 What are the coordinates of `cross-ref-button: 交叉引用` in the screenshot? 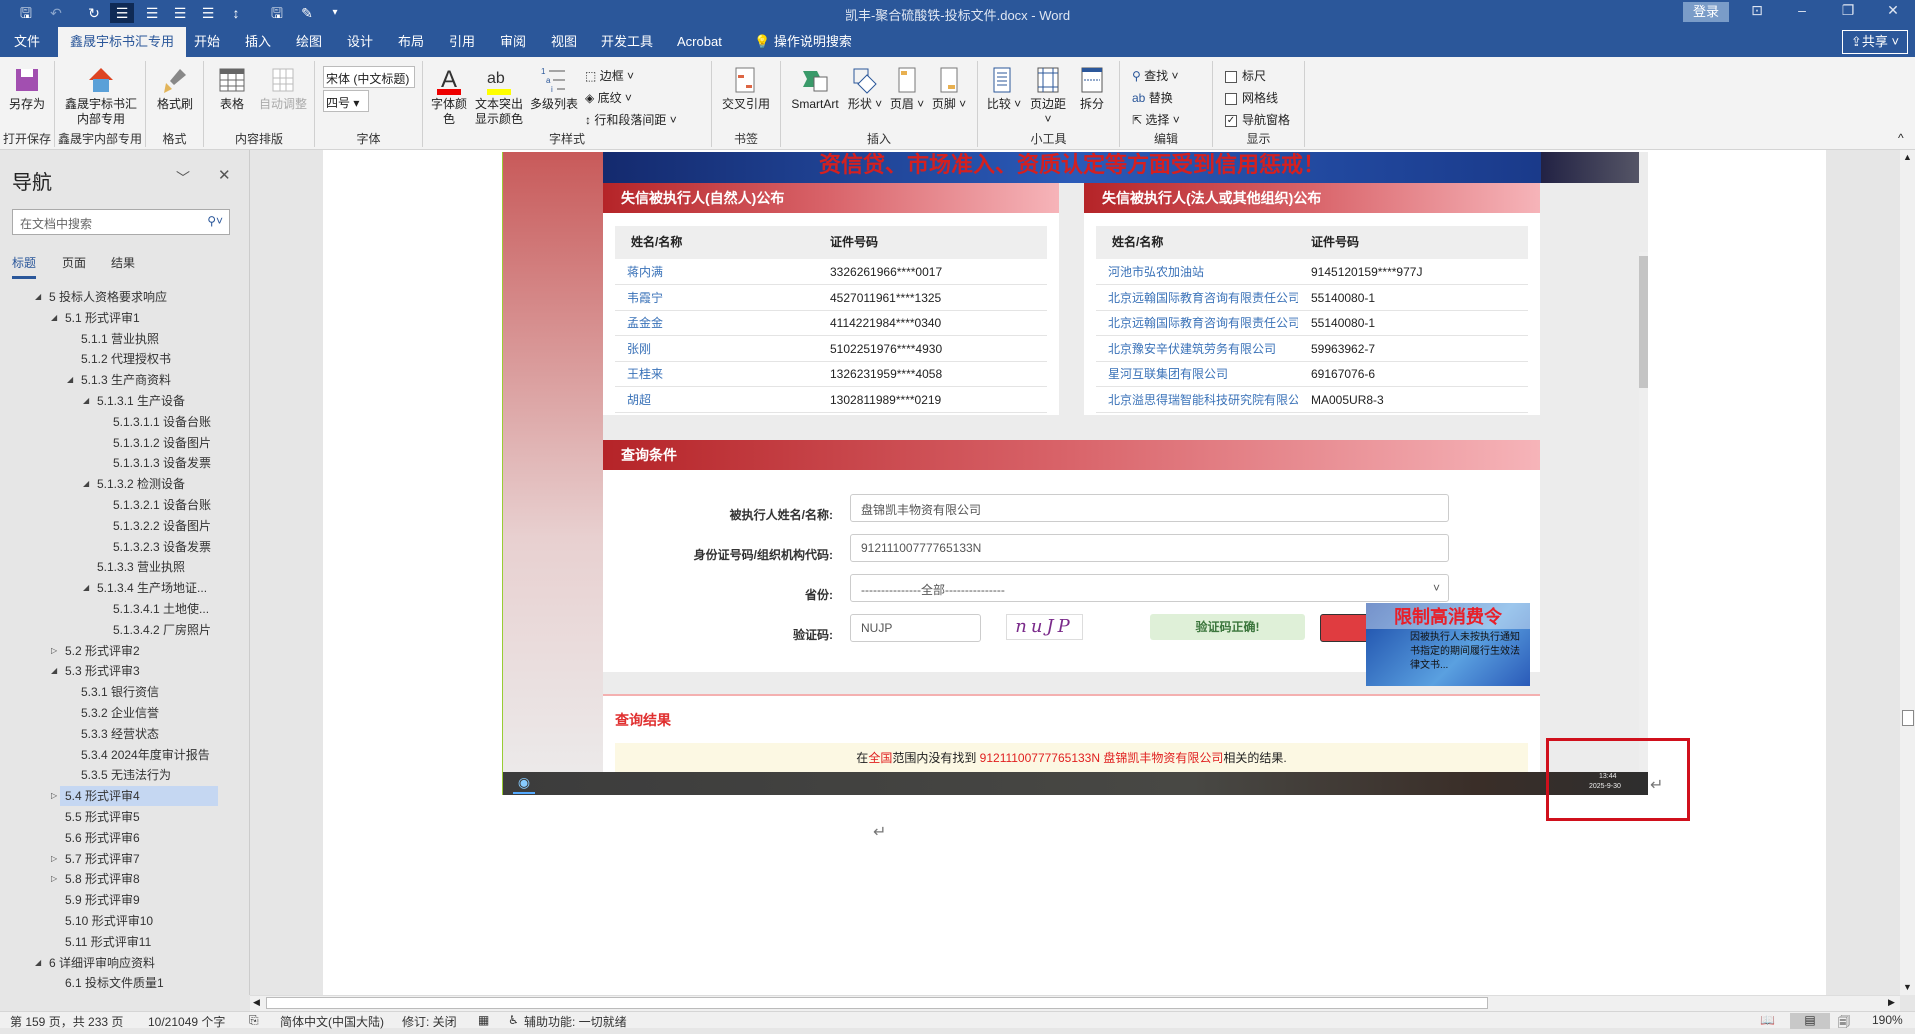 It's located at (746, 88).